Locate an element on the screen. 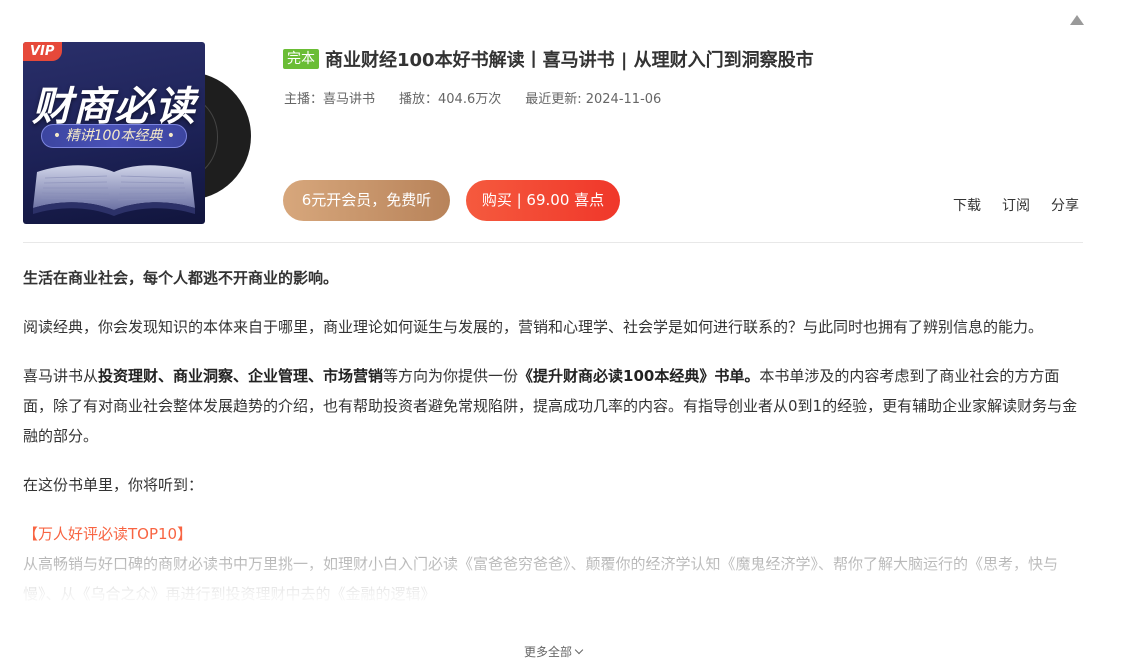 The image size is (1136, 672). vip-badge: VIP is located at coordinates (43, 51).